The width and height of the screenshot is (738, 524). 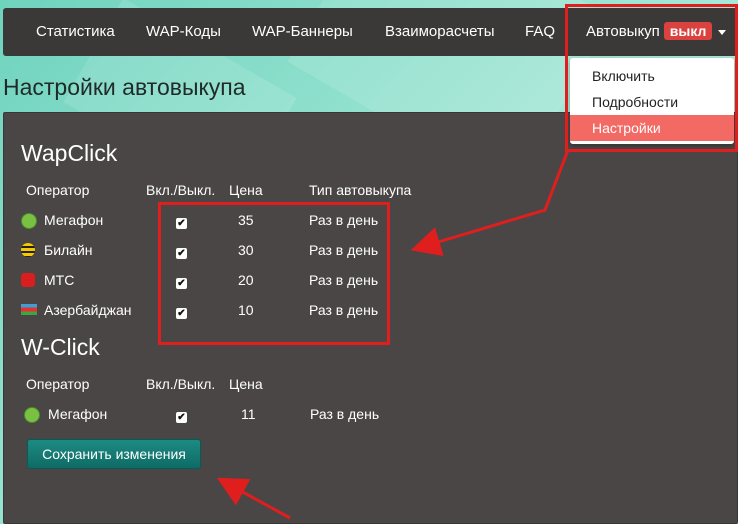 I want to click on nav-item-faq: FAQ, so click(x=540, y=32).